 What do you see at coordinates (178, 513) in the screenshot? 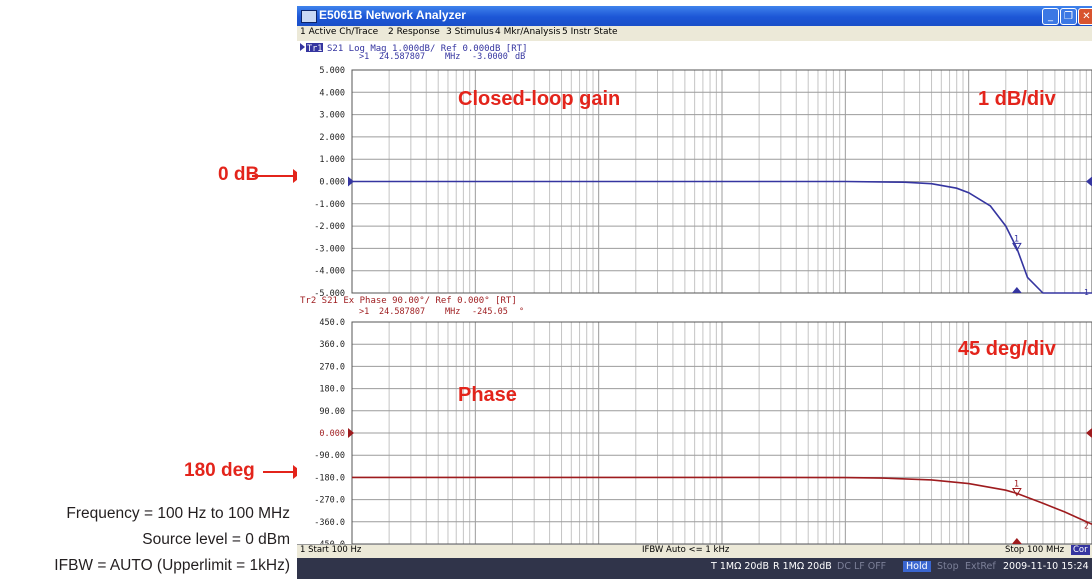
I see `note-frequency: Frequency = 100 Hz to 100 MHz` at bounding box center [178, 513].